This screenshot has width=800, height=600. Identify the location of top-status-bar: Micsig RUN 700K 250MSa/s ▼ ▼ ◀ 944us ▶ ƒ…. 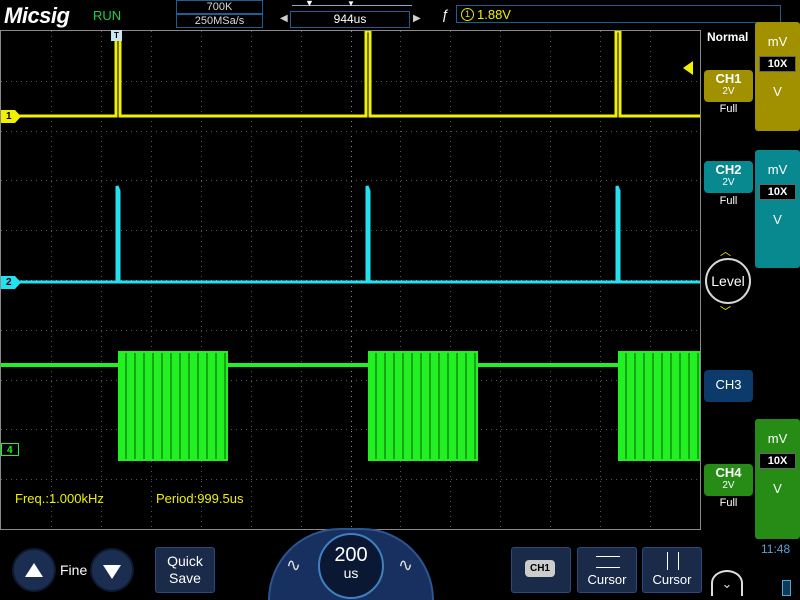
(400, 15).